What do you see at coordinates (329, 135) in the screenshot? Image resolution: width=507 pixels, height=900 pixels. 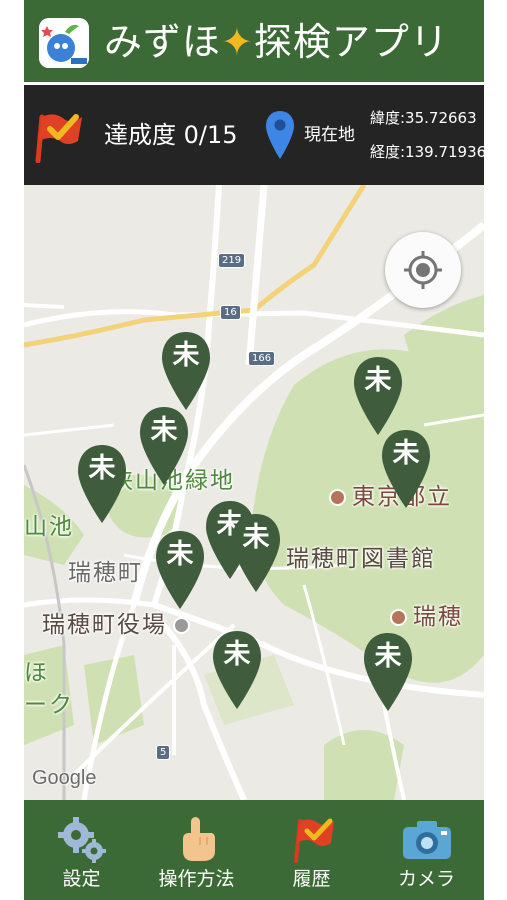 I see `current-location-label: 現在地` at bounding box center [329, 135].